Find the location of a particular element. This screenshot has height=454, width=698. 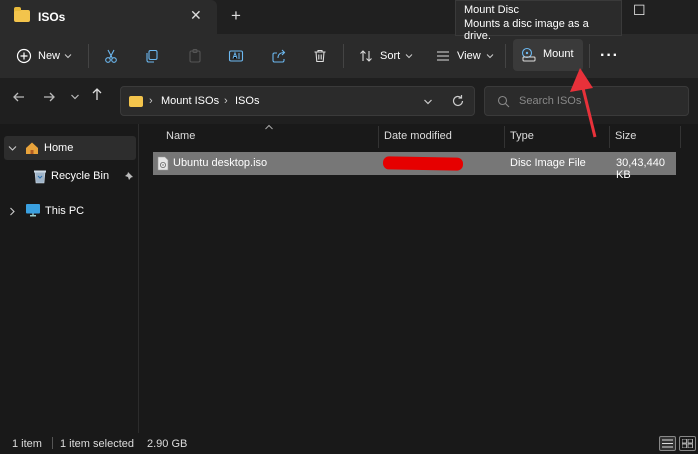

file-name: Ubuntu desktop.iso is located at coordinates (220, 163).